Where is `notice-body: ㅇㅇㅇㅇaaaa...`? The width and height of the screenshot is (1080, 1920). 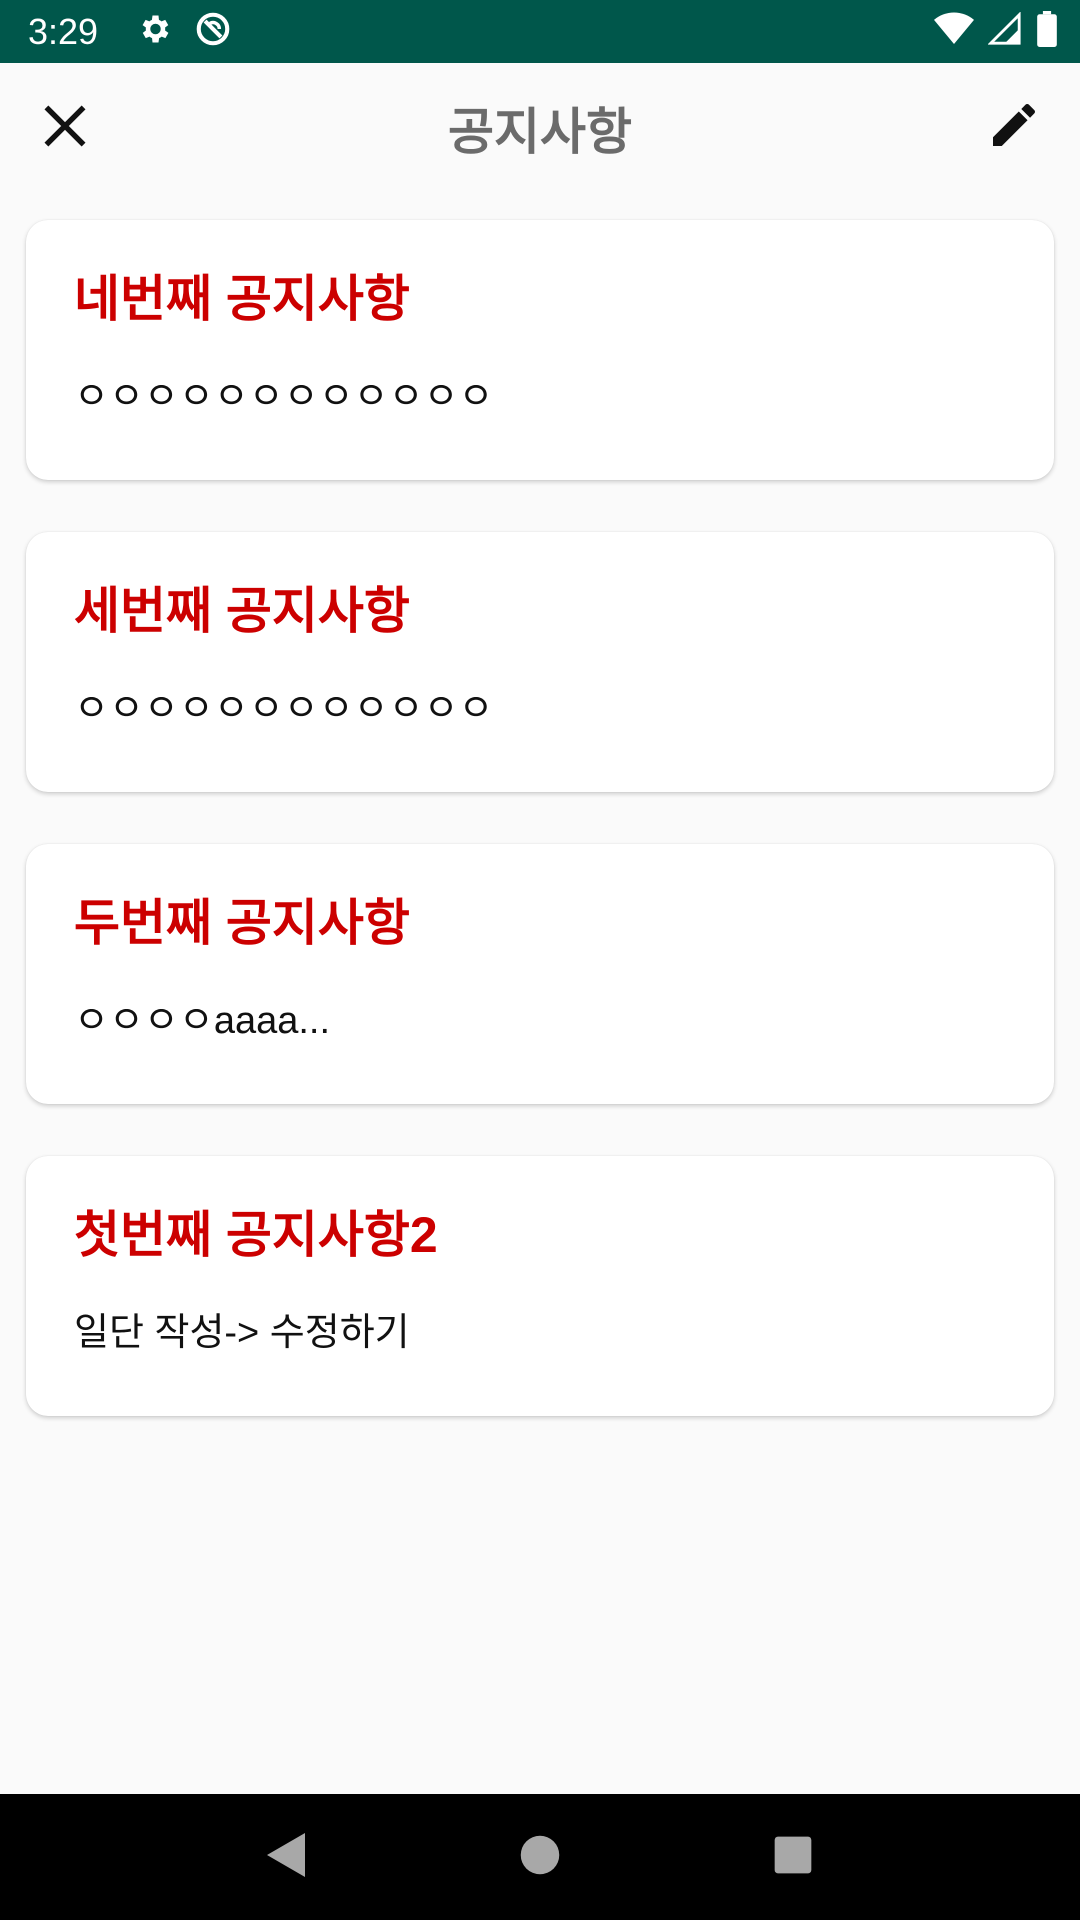 notice-body: ㅇㅇㅇㅇaaaa... is located at coordinates (202, 1021).